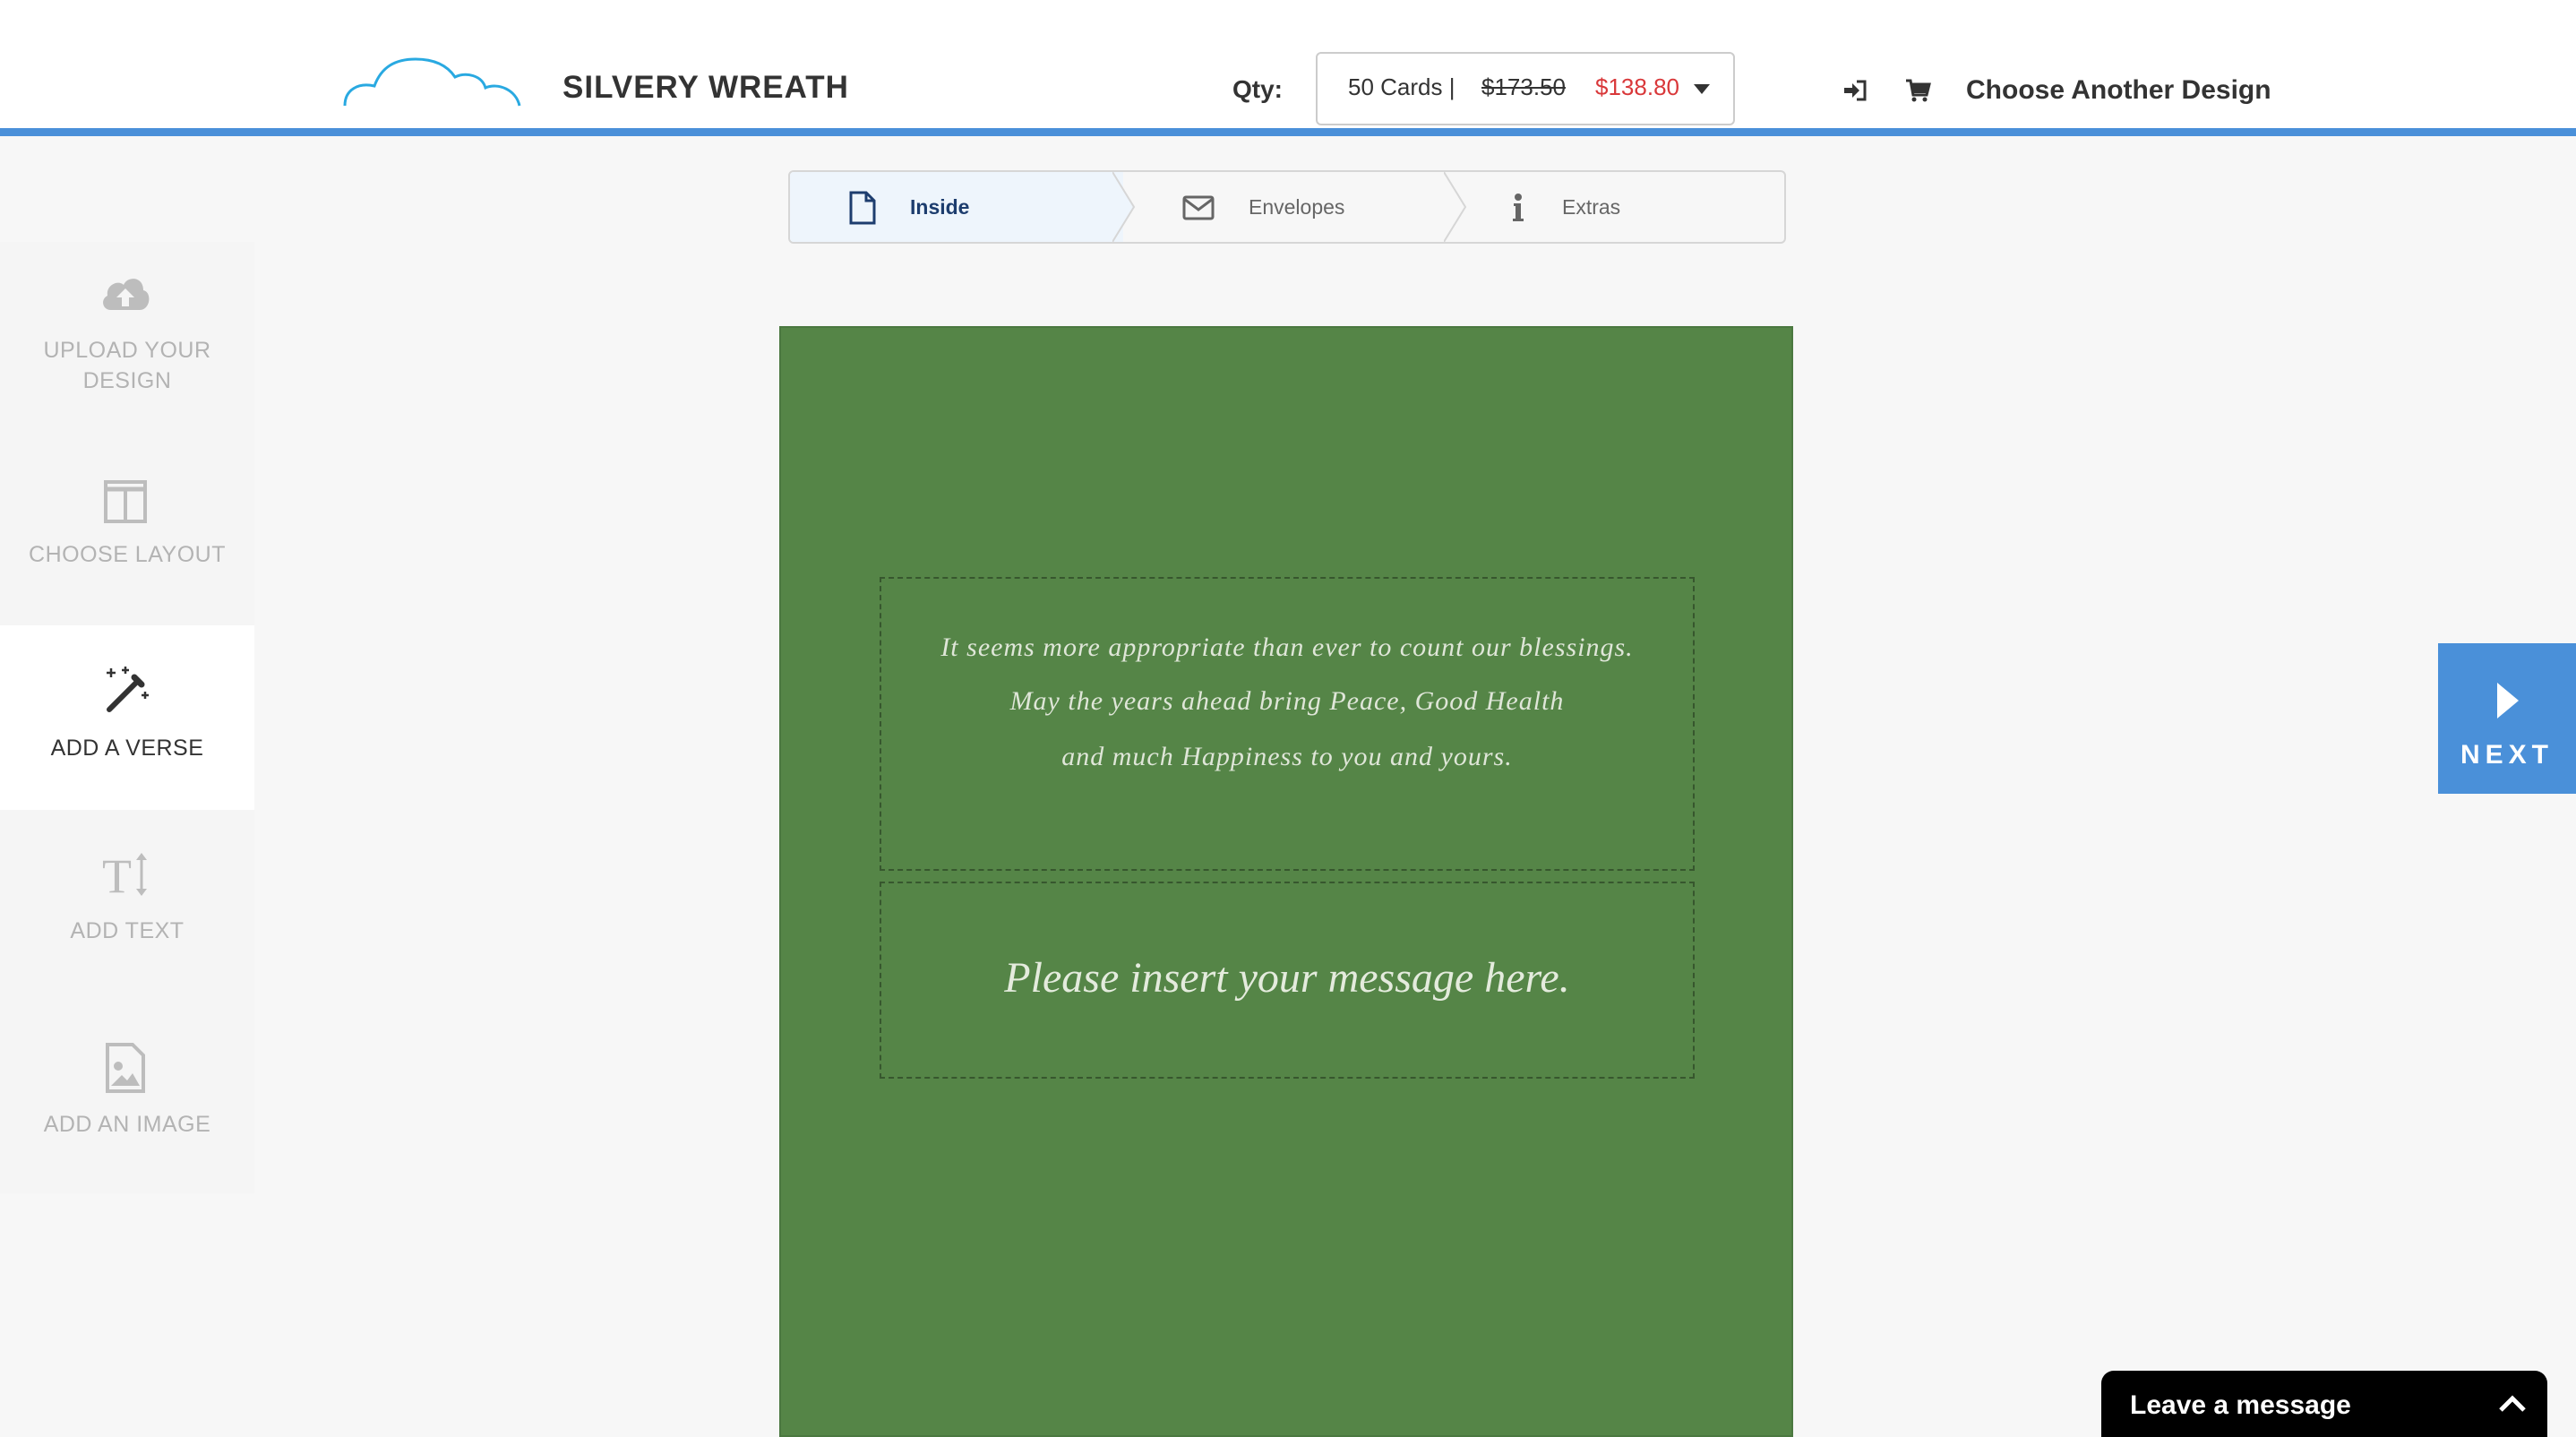  I want to click on tab-envelopes: Envelopes, so click(1289, 207).